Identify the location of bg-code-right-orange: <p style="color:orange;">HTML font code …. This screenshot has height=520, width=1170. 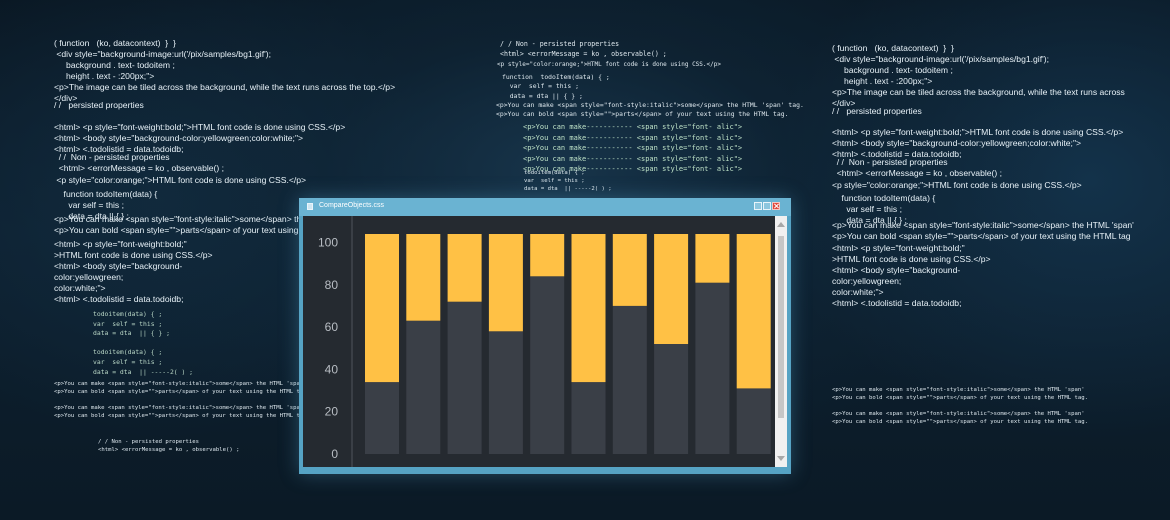
(957, 185).